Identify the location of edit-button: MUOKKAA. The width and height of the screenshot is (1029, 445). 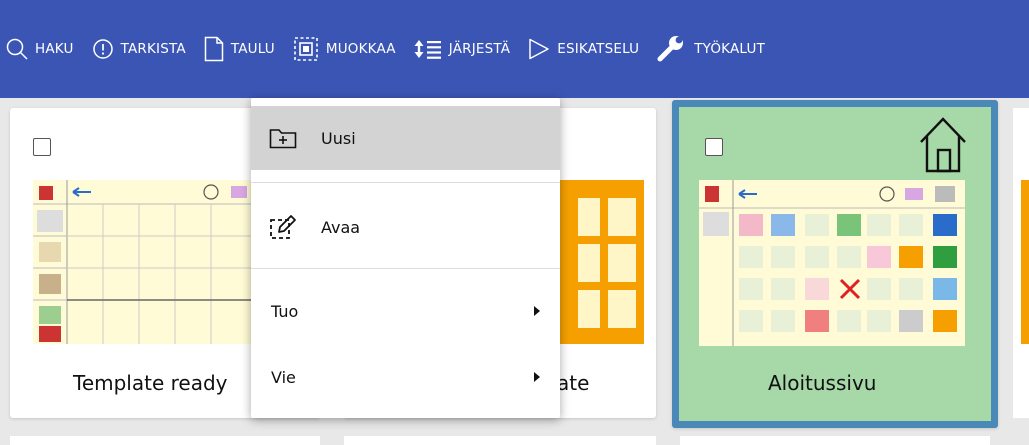
(344, 49).